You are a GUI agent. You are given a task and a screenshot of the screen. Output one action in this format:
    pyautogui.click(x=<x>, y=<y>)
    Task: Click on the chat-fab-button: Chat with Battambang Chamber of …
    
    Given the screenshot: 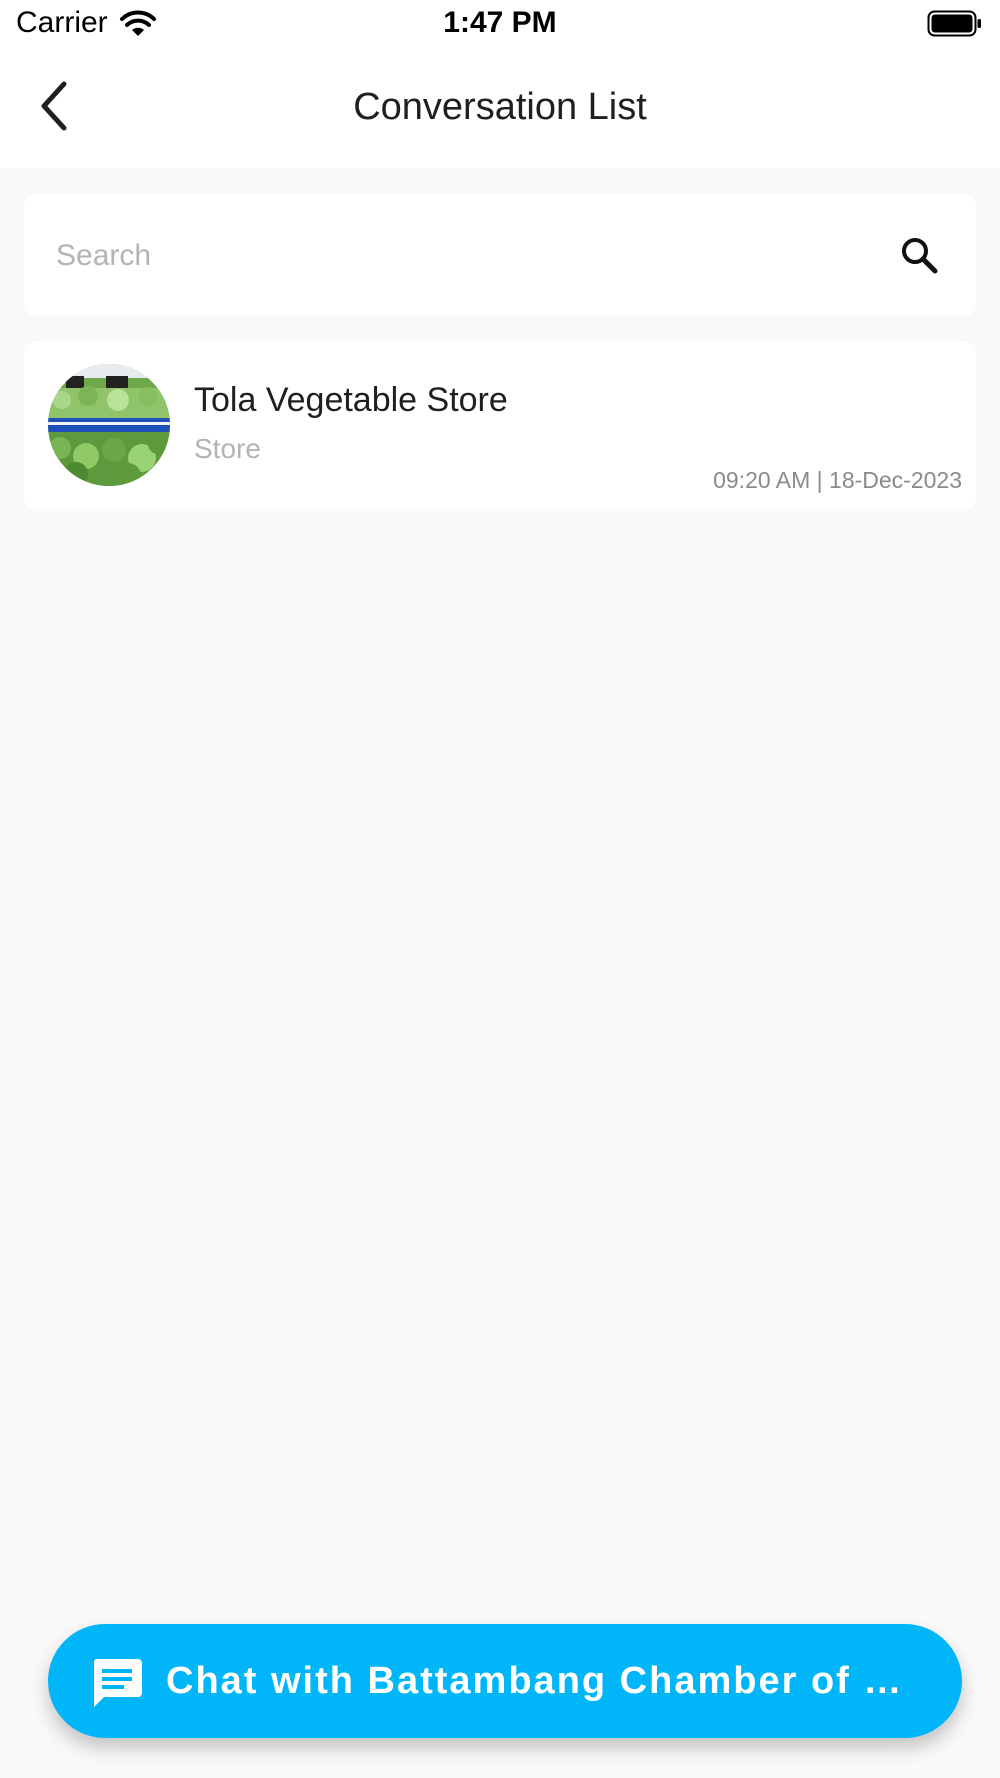 What is the action you would take?
    pyautogui.click(x=505, y=1681)
    